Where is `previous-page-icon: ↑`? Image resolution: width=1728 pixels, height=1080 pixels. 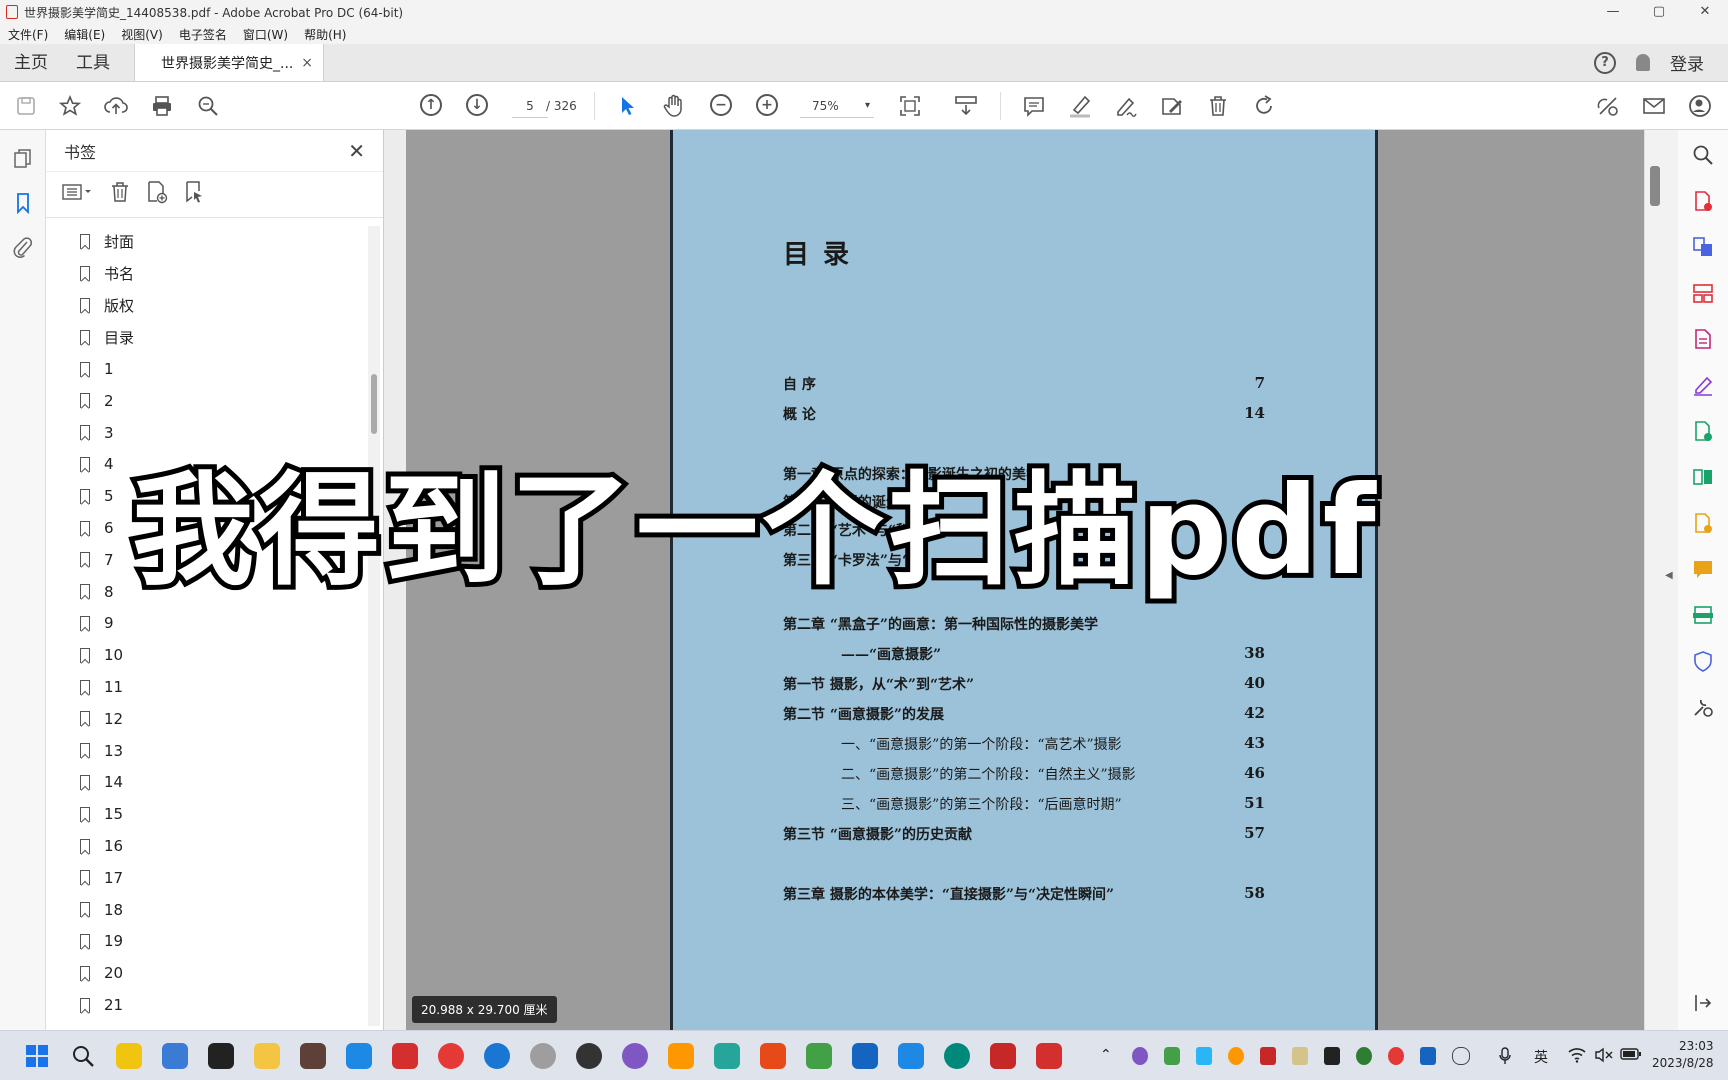
previous-page-icon: ↑ is located at coordinates (431, 105).